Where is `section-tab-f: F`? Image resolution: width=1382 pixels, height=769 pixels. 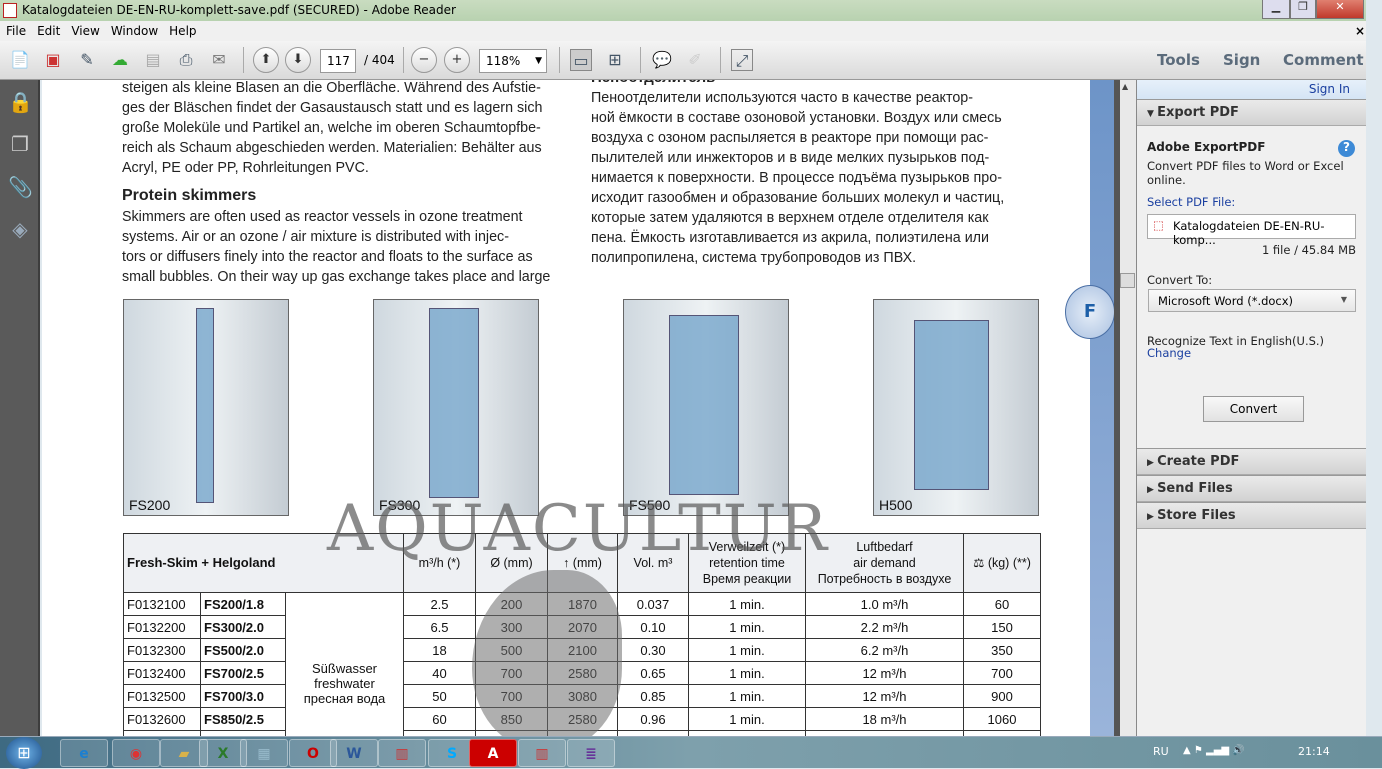
section-tab-f: F is located at coordinates (1090, 312).